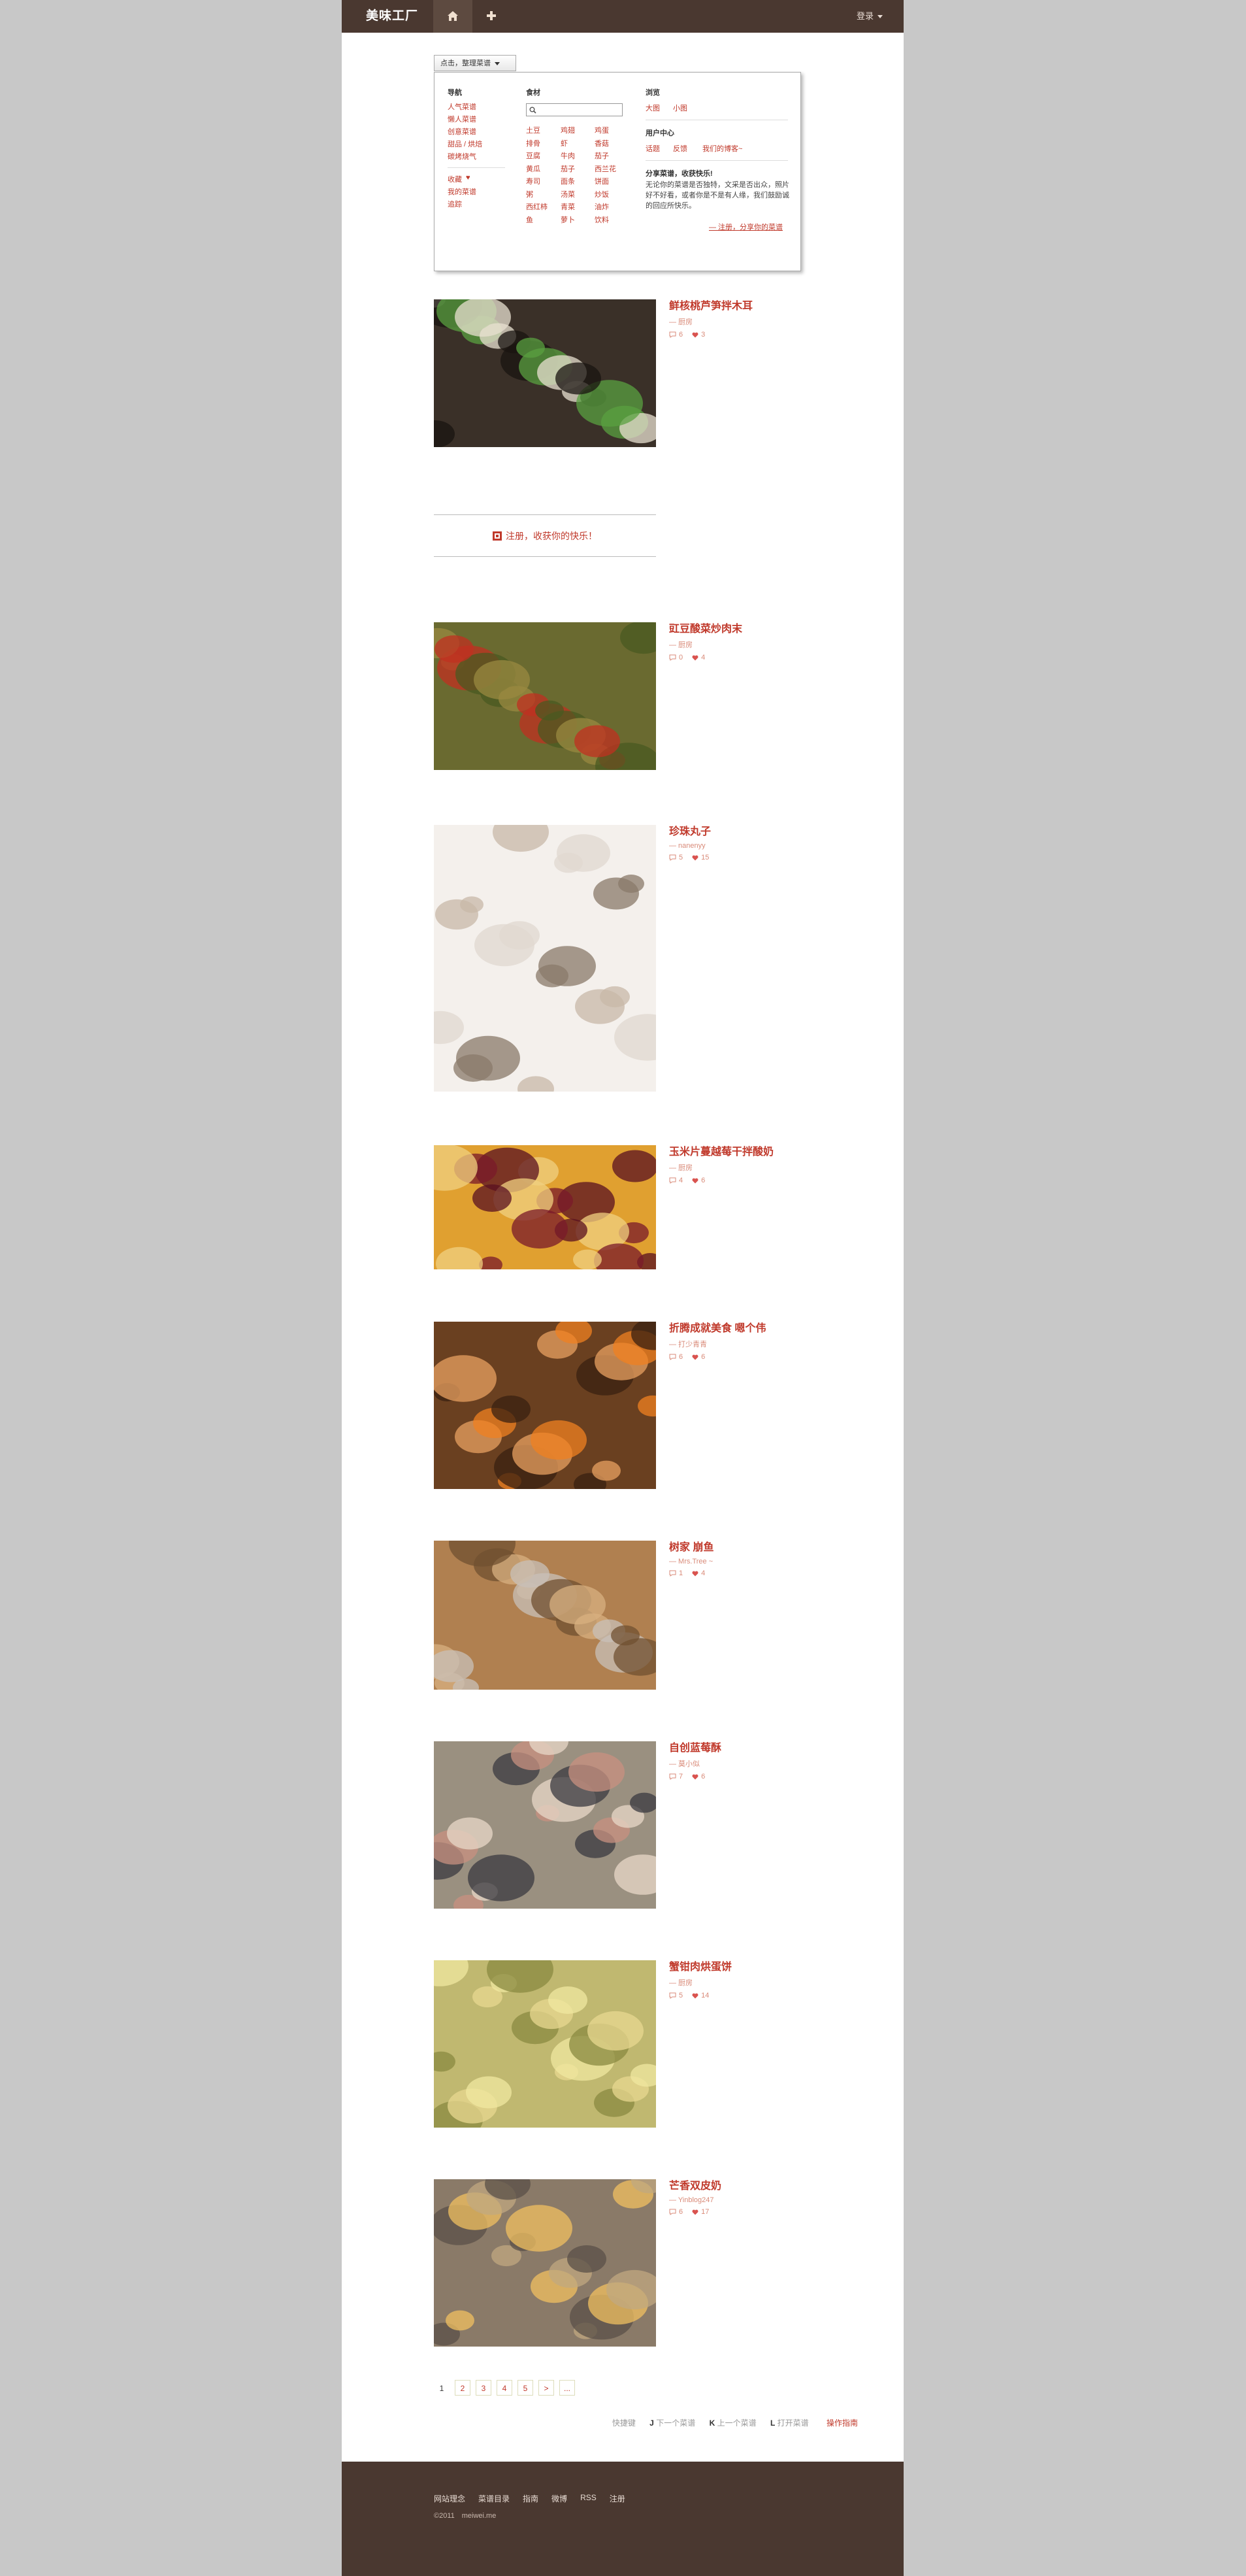 Image resolution: width=1246 pixels, height=2576 pixels. What do you see at coordinates (728, 1548) in the screenshot?
I see `recipe-title: 树家 崩鱼` at bounding box center [728, 1548].